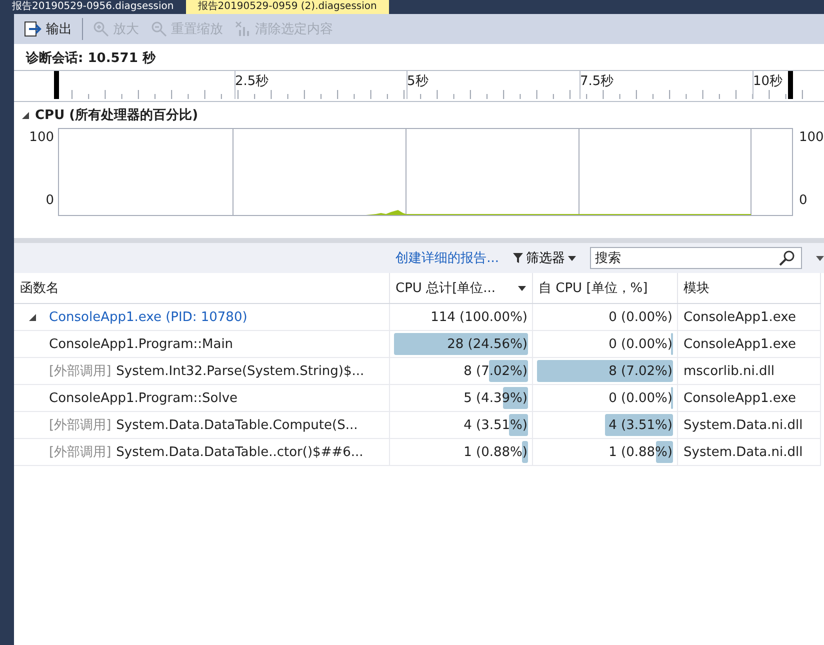 The width and height of the screenshot is (824, 645). Describe the element at coordinates (496, 398) in the screenshot. I see `table-cell: 5 (4.39%)` at that location.